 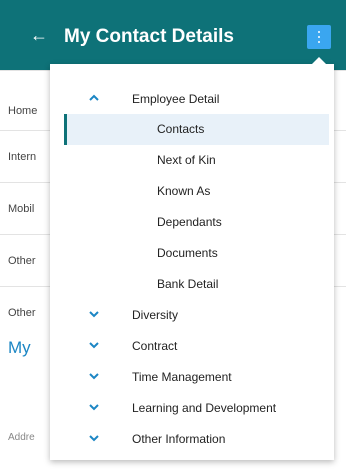 I want to click on chevron-up-icon, so click(x=94, y=99).